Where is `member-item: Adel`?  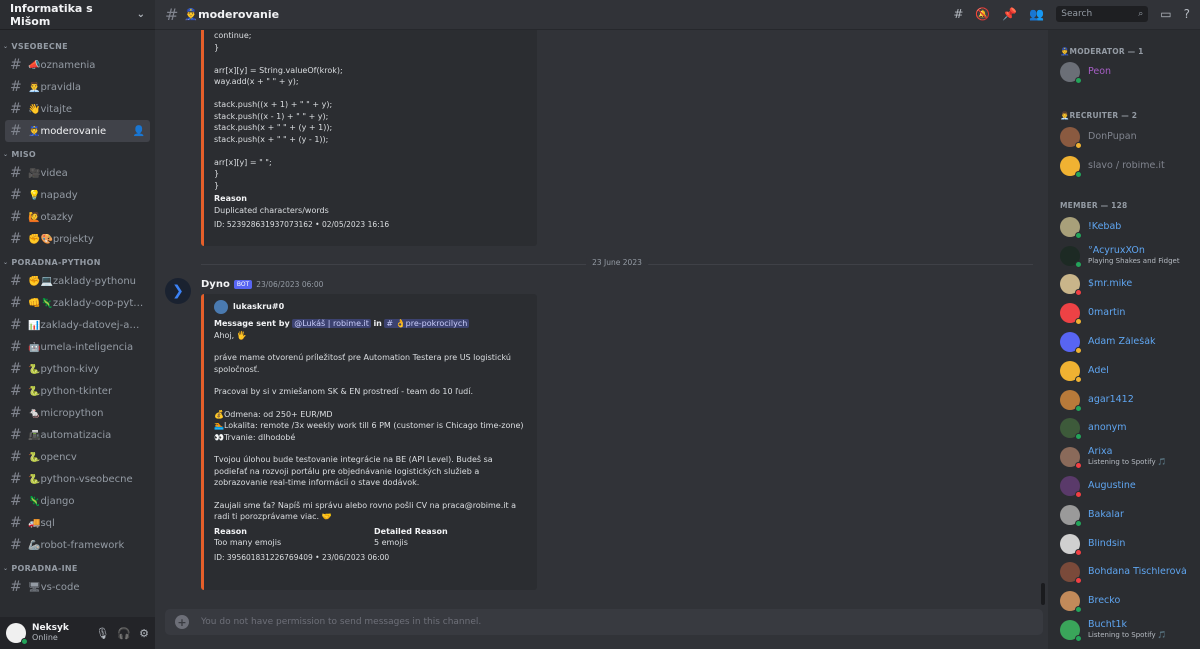 member-item: Adel is located at coordinates (1124, 370).